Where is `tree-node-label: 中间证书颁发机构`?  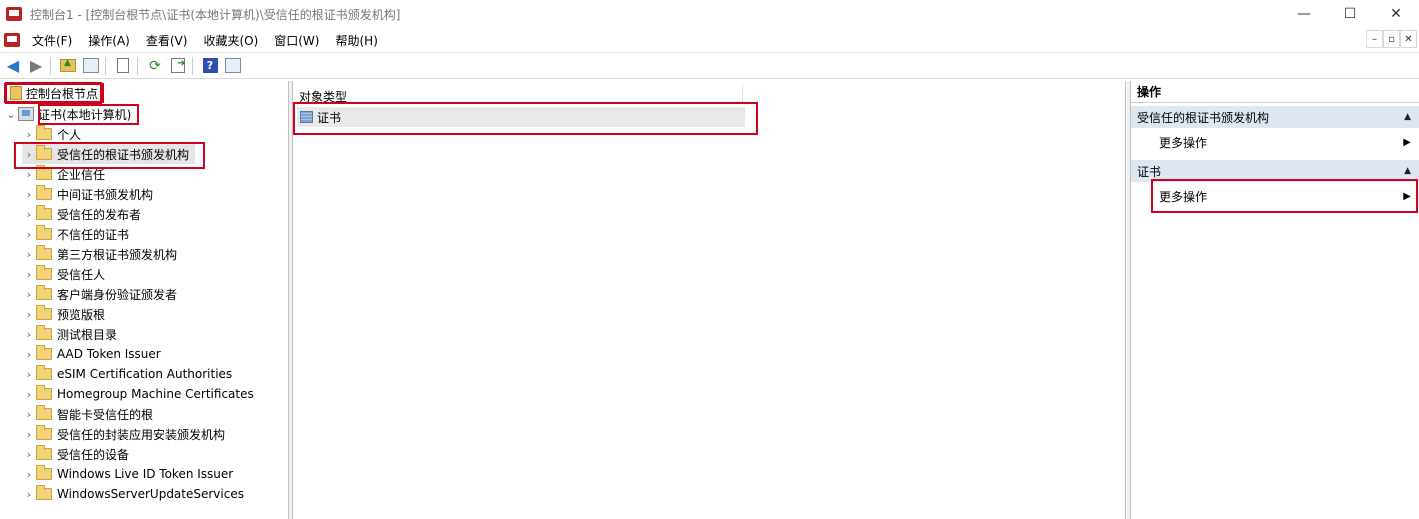
tree-node-label: 中间证书颁发机构 is located at coordinates (105, 194).